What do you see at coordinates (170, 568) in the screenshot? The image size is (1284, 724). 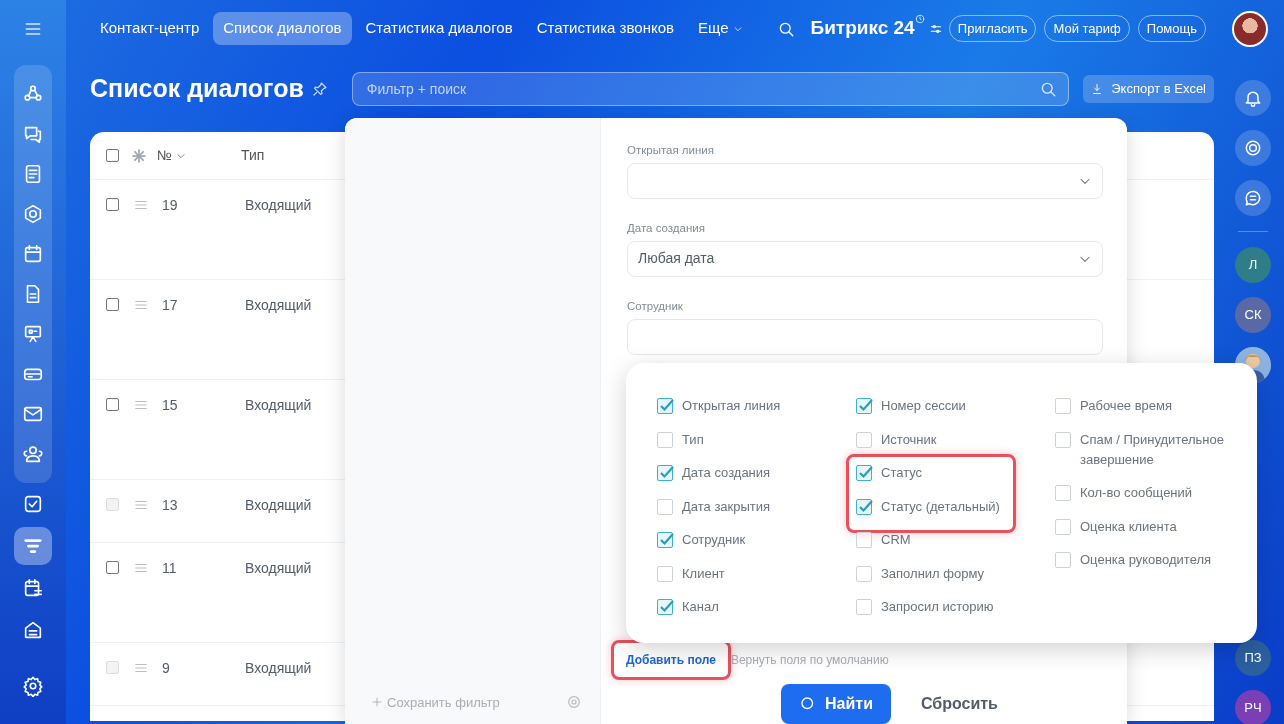 I see `table-cell-text: 11` at bounding box center [170, 568].